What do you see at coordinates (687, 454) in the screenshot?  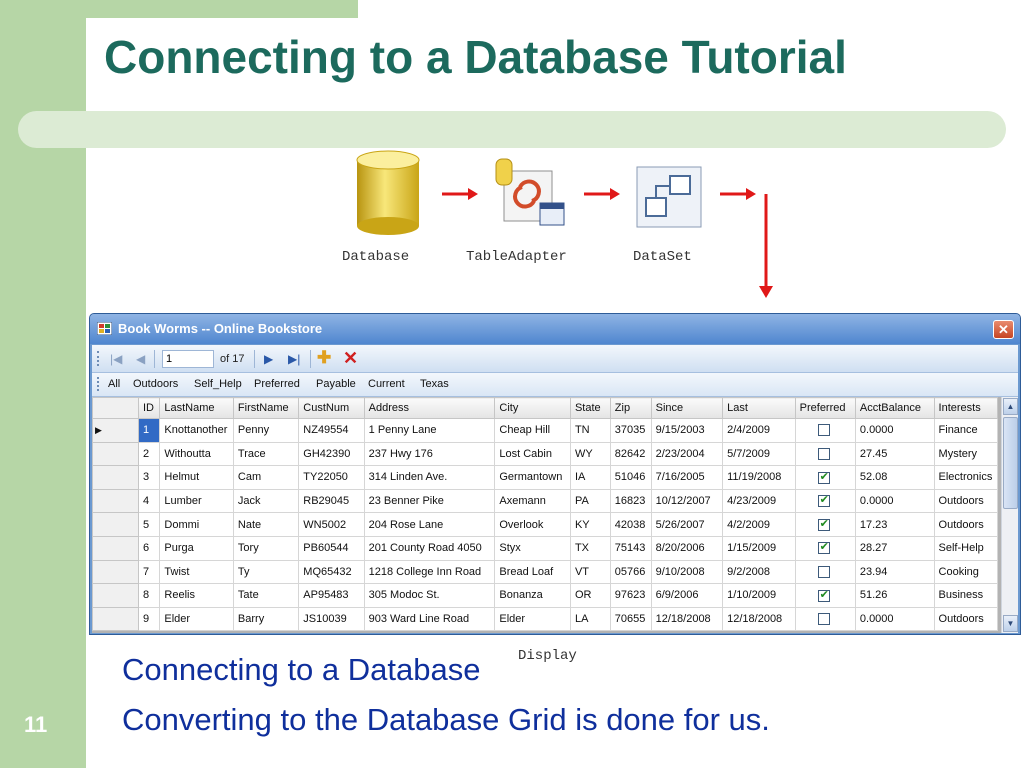 I see `cell-since: 2/23/2004` at bounding box center [687, 454].